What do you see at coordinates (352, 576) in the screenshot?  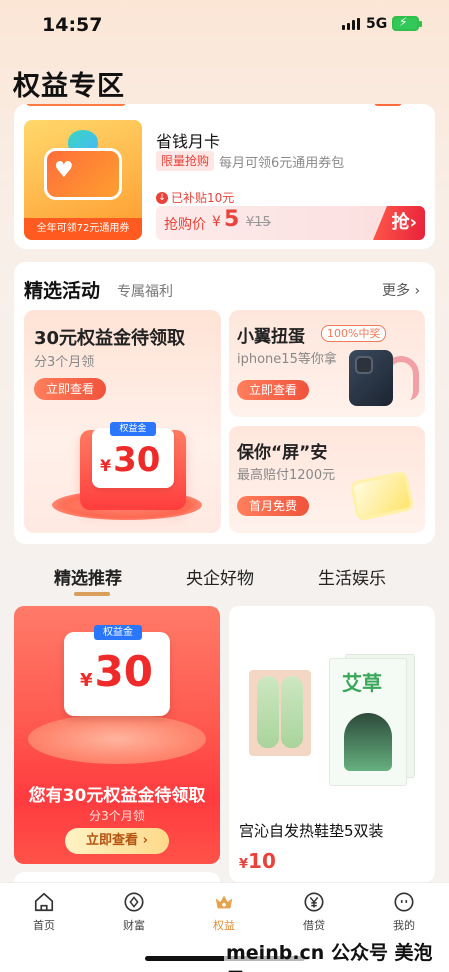 I see `tab-lifestyle: 生活娱乐` at bounding box center [352, 576].